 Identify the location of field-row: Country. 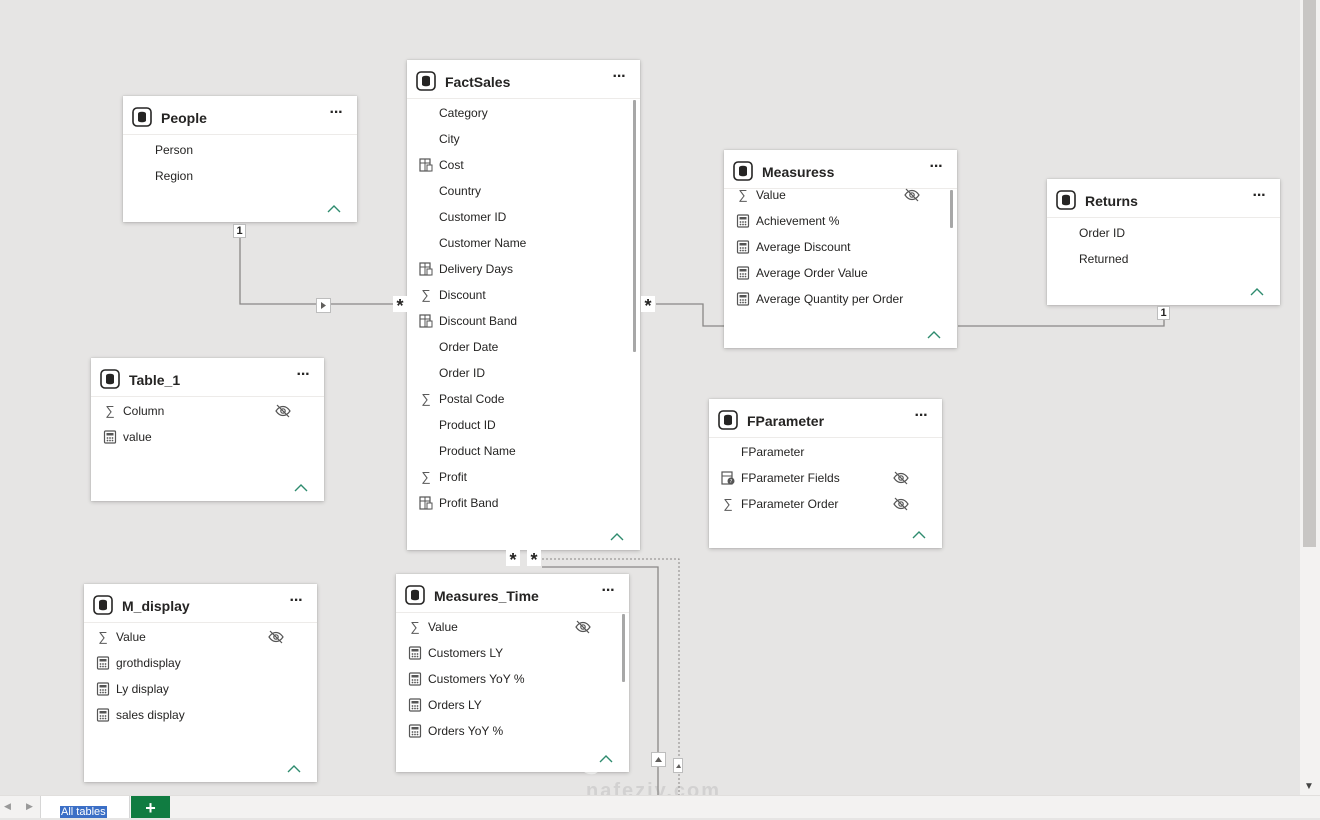
(516, 192).